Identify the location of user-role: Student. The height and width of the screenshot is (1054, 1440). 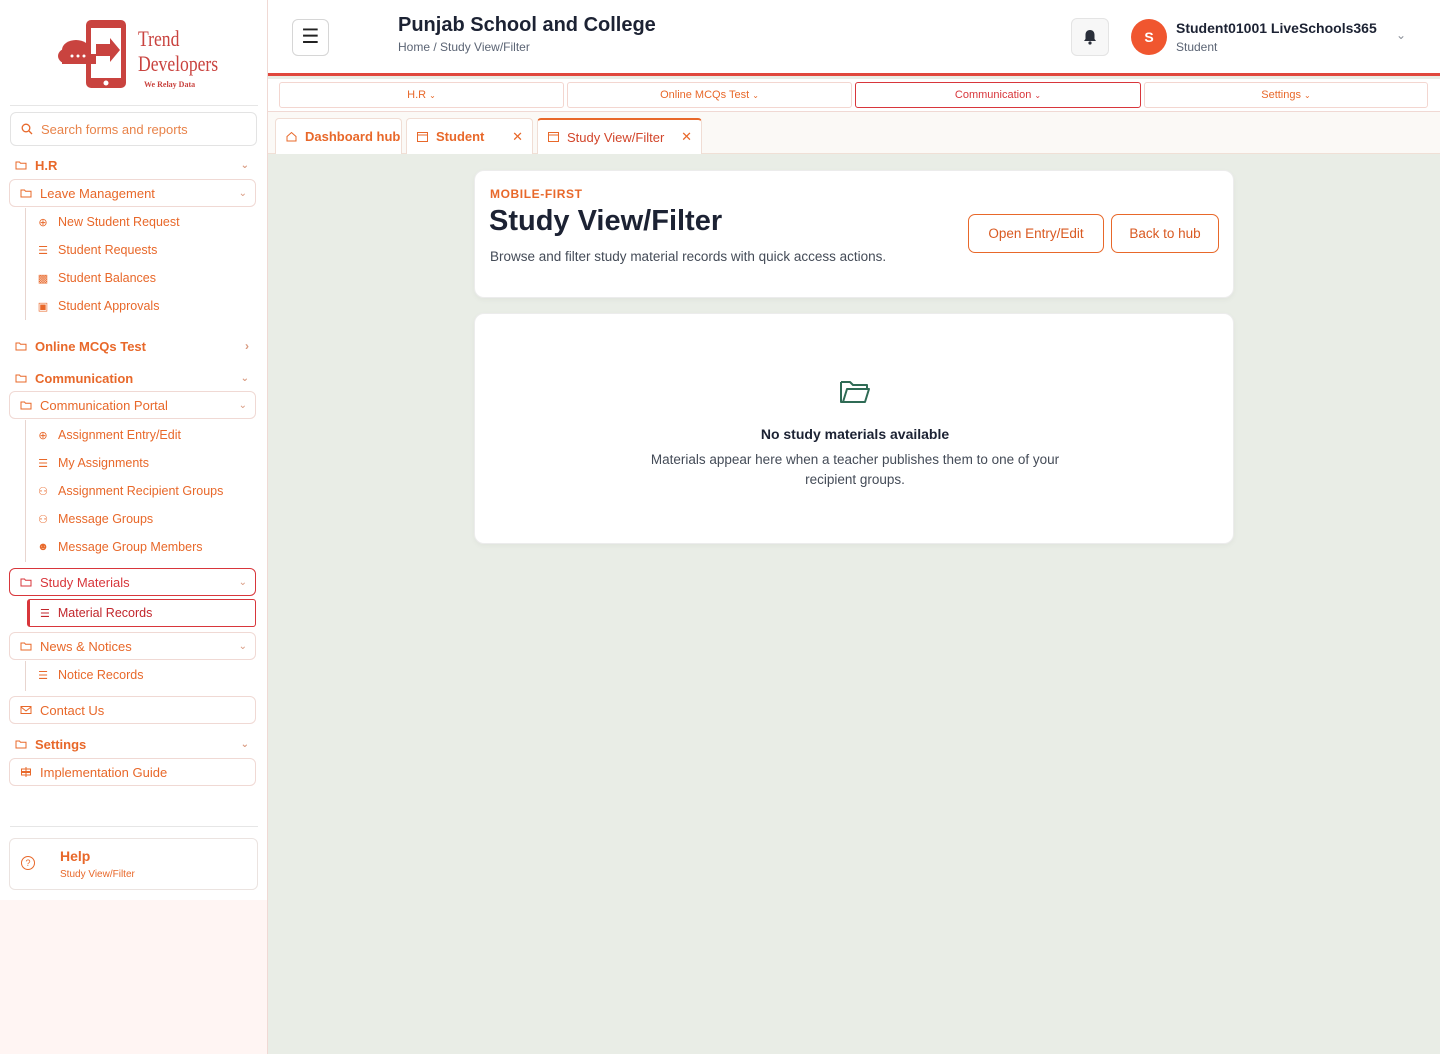
(1197, 47).